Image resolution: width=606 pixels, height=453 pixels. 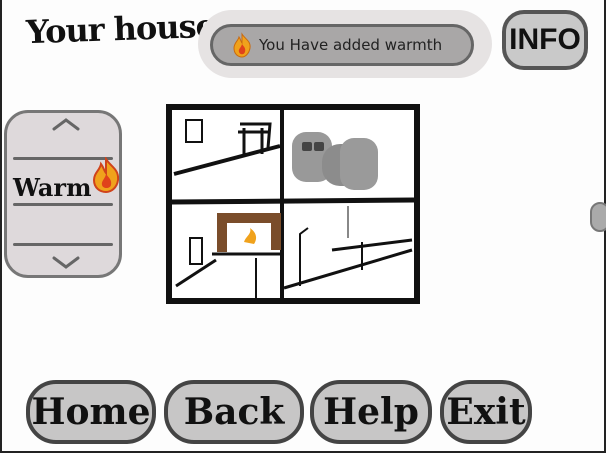 What do you see at coordinates (371, 412) in the screenshot?
I see `help-button: Help` at bounding box center [371, 412].